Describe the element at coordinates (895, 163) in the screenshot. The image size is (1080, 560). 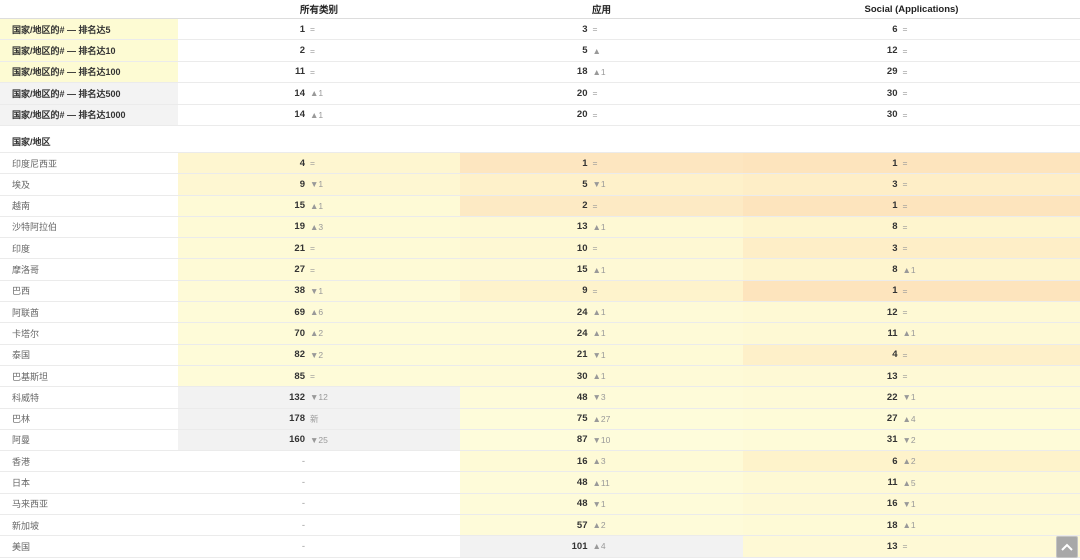
I see `rank-value: 1` at that location.